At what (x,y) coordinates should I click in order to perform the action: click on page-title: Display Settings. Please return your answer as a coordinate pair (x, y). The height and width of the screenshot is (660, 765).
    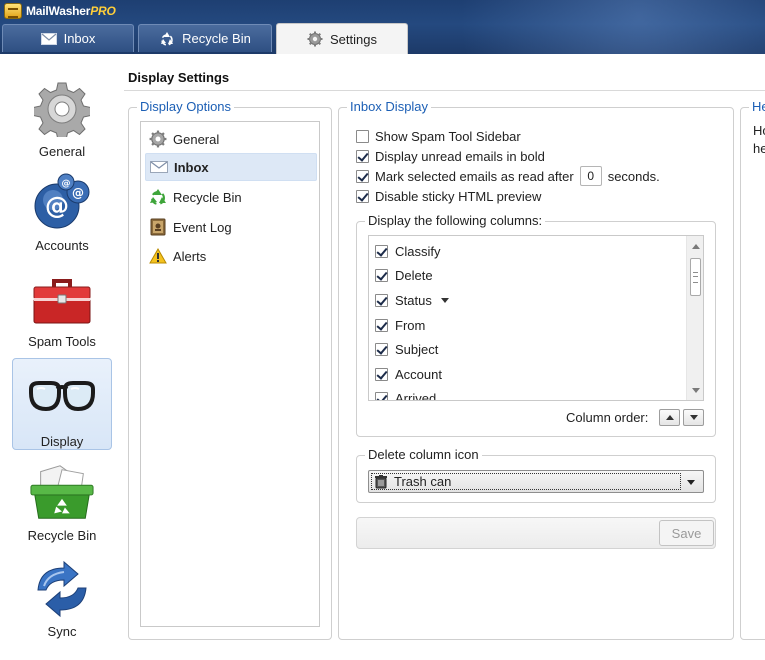
    Looking at the image, I should click on (179, 77).